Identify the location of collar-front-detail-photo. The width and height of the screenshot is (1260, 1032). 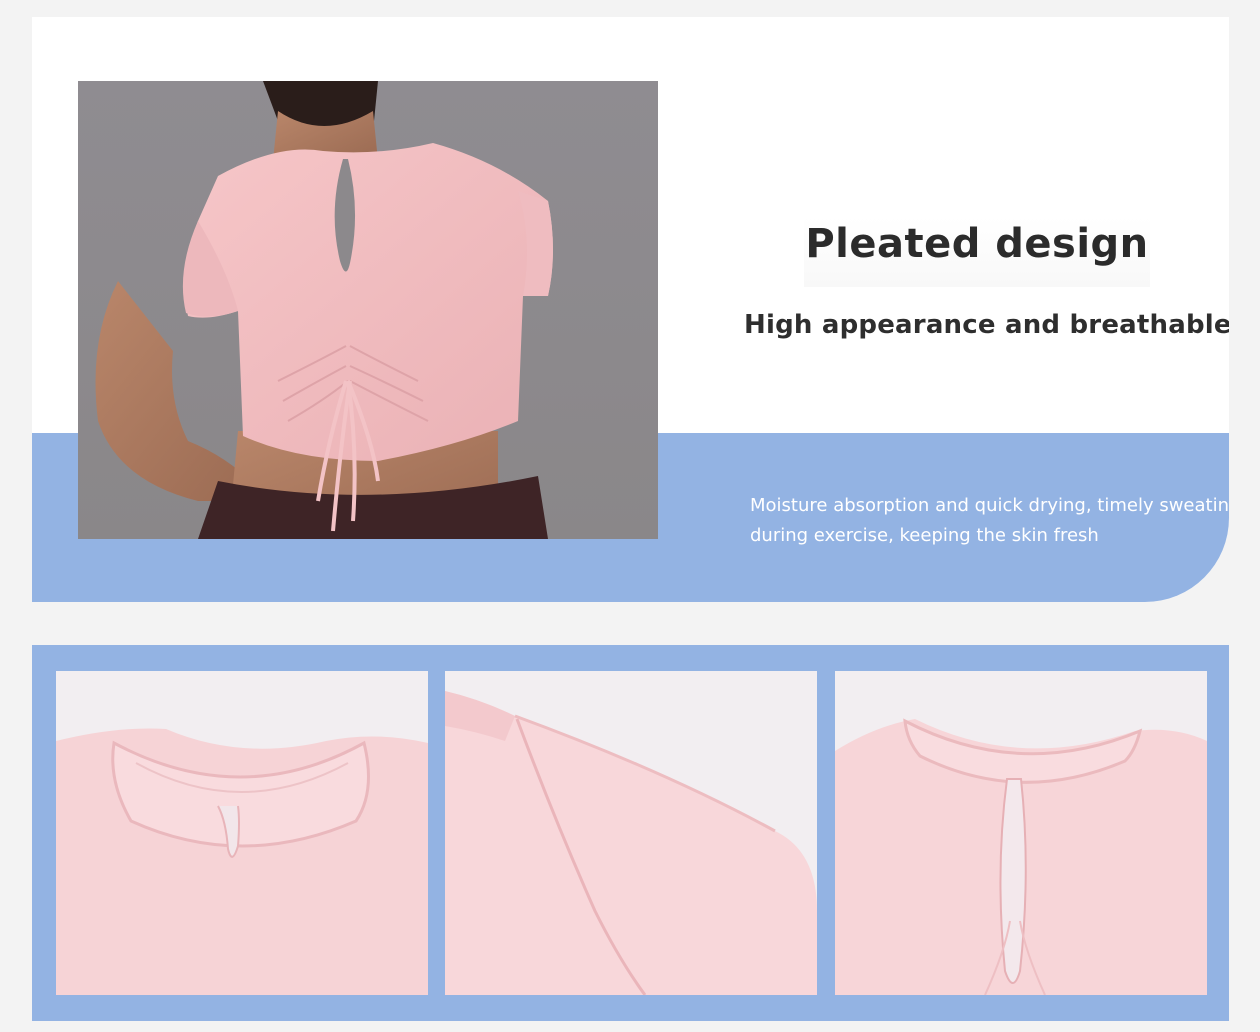
(242, 833).